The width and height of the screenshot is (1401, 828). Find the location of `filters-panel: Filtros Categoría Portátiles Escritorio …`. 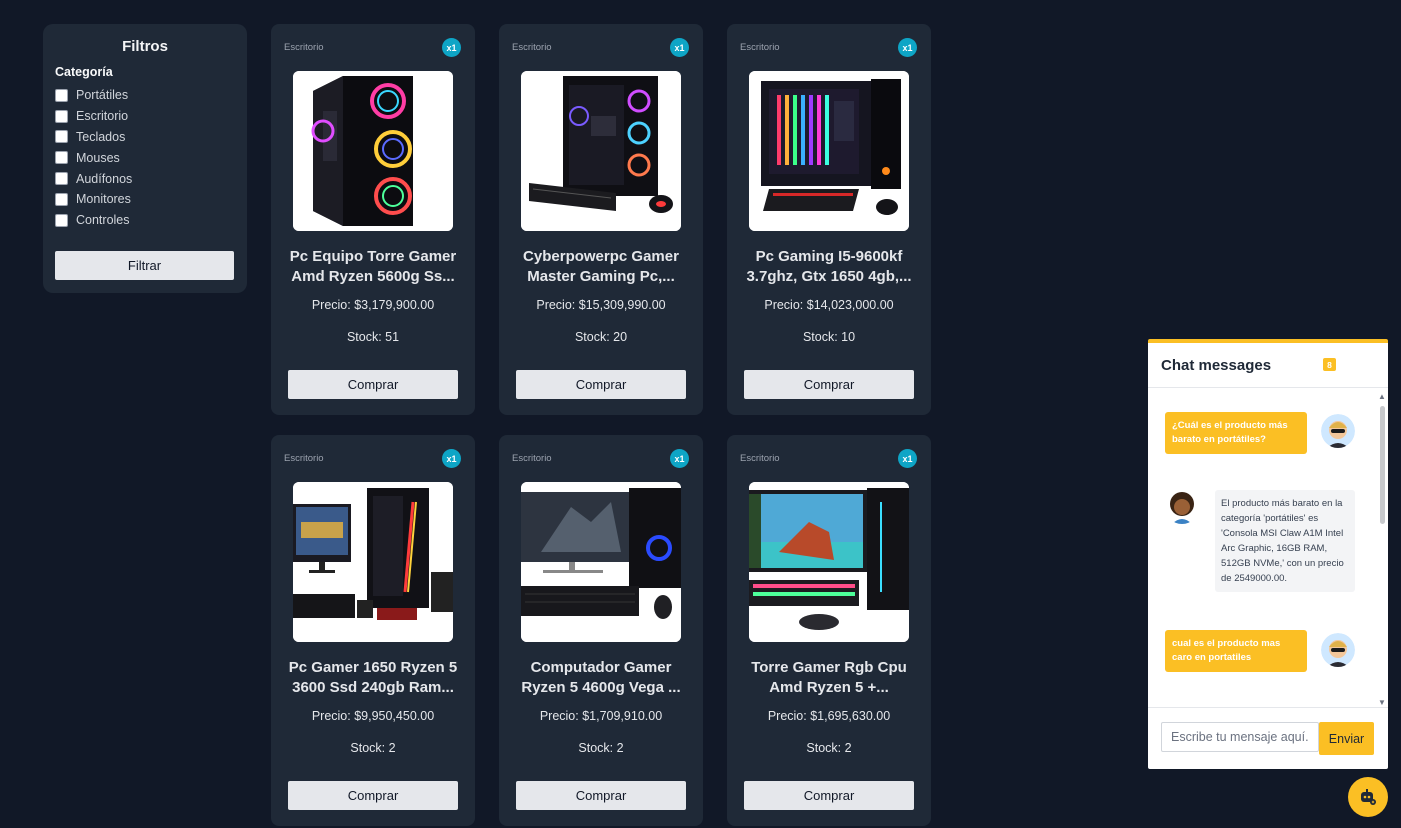

filters-panel: Filtros Categoría Portátiles Escritorio … is located at coordinates (145, 158).